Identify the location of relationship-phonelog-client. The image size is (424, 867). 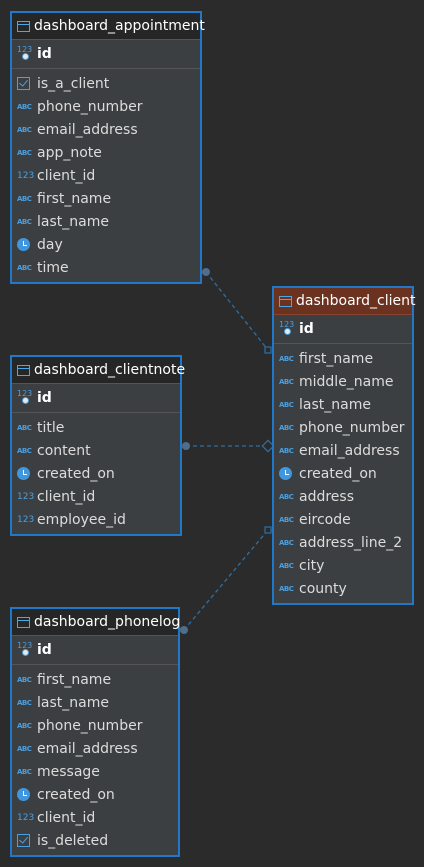
(228, 580).